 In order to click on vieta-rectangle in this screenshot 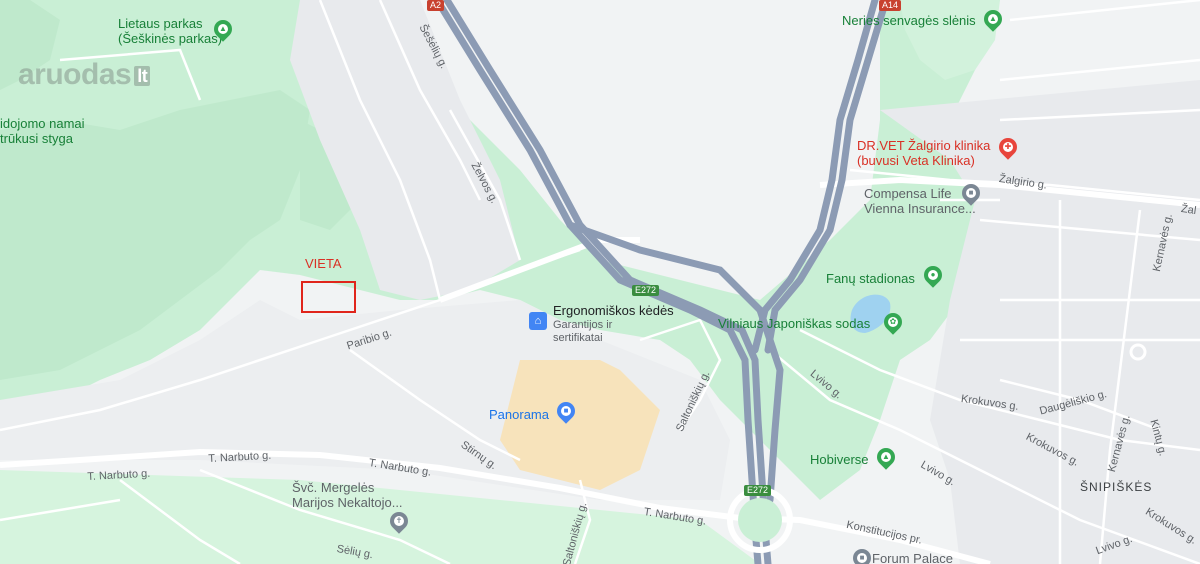, I will do `click(328, 297)`.